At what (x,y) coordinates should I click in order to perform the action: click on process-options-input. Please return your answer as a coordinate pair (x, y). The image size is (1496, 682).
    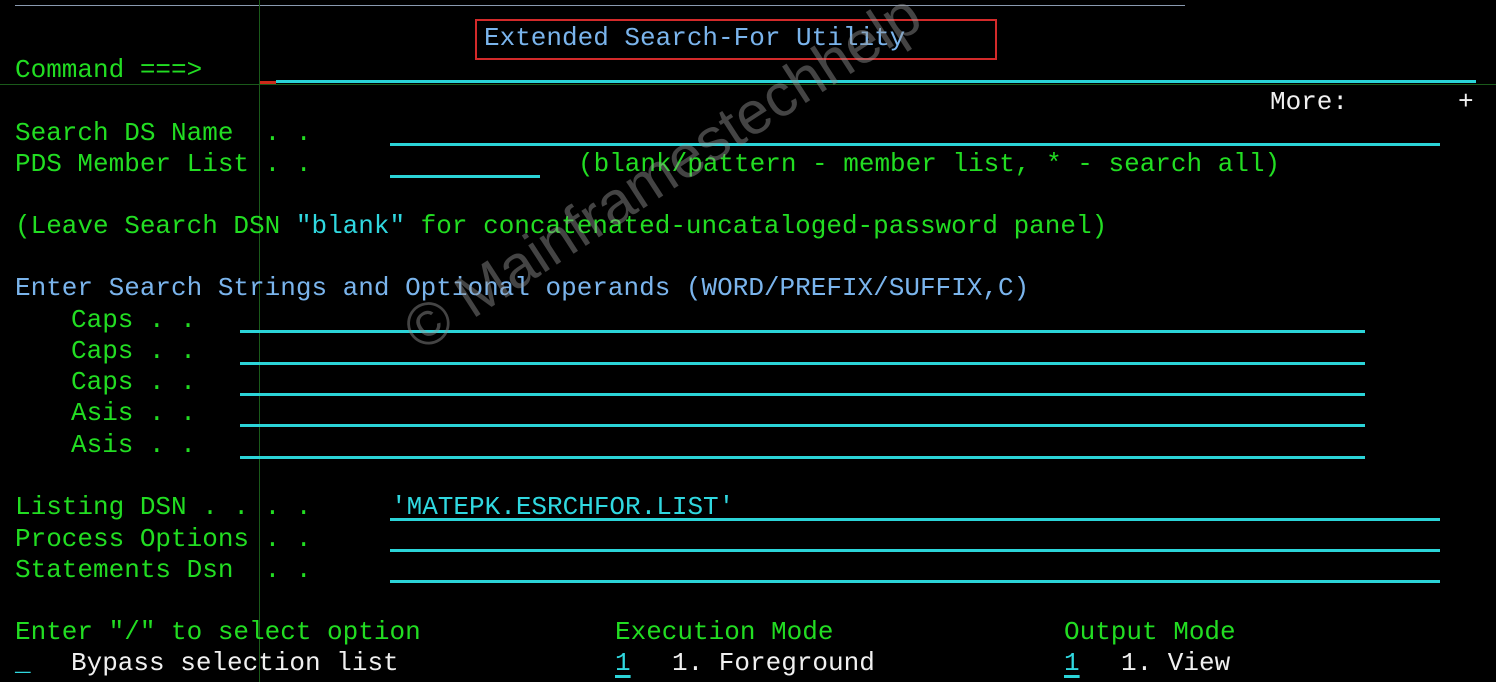
    Looking at the image, I should click on (915, 550).